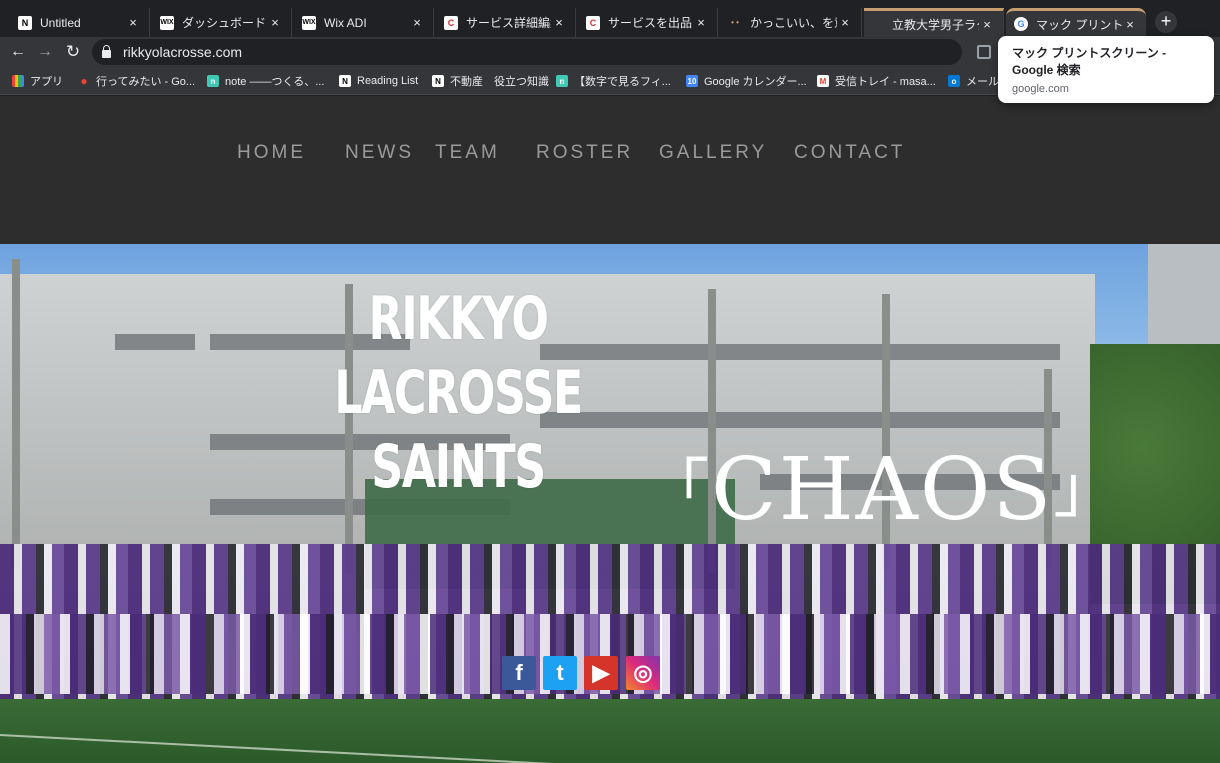 Image resolution: width=1220 pixels, height=763 pixels. Describe the element at coordinates (499, 82) in the screenshot. I see `bookmark-label: 不動産 役立つ知識` at that location.